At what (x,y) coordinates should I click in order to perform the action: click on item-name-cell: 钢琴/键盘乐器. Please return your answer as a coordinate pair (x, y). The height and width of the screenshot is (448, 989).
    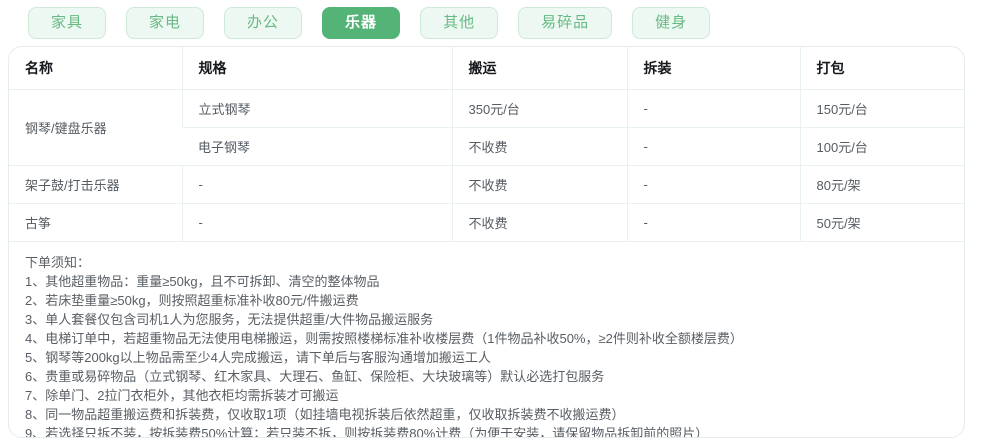
    Looking at the image, I should click on (95, 127).